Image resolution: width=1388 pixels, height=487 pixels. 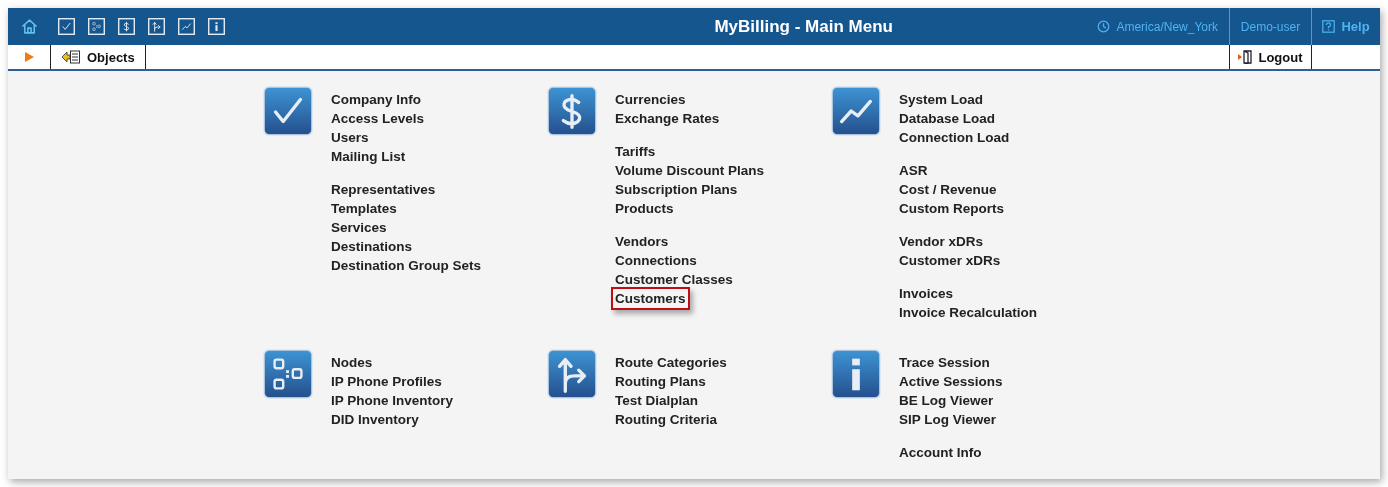 What do you see at coordinates (1104, 26) in the screenshot?
I see `clock-icon` at bounding box center [1104, 26].